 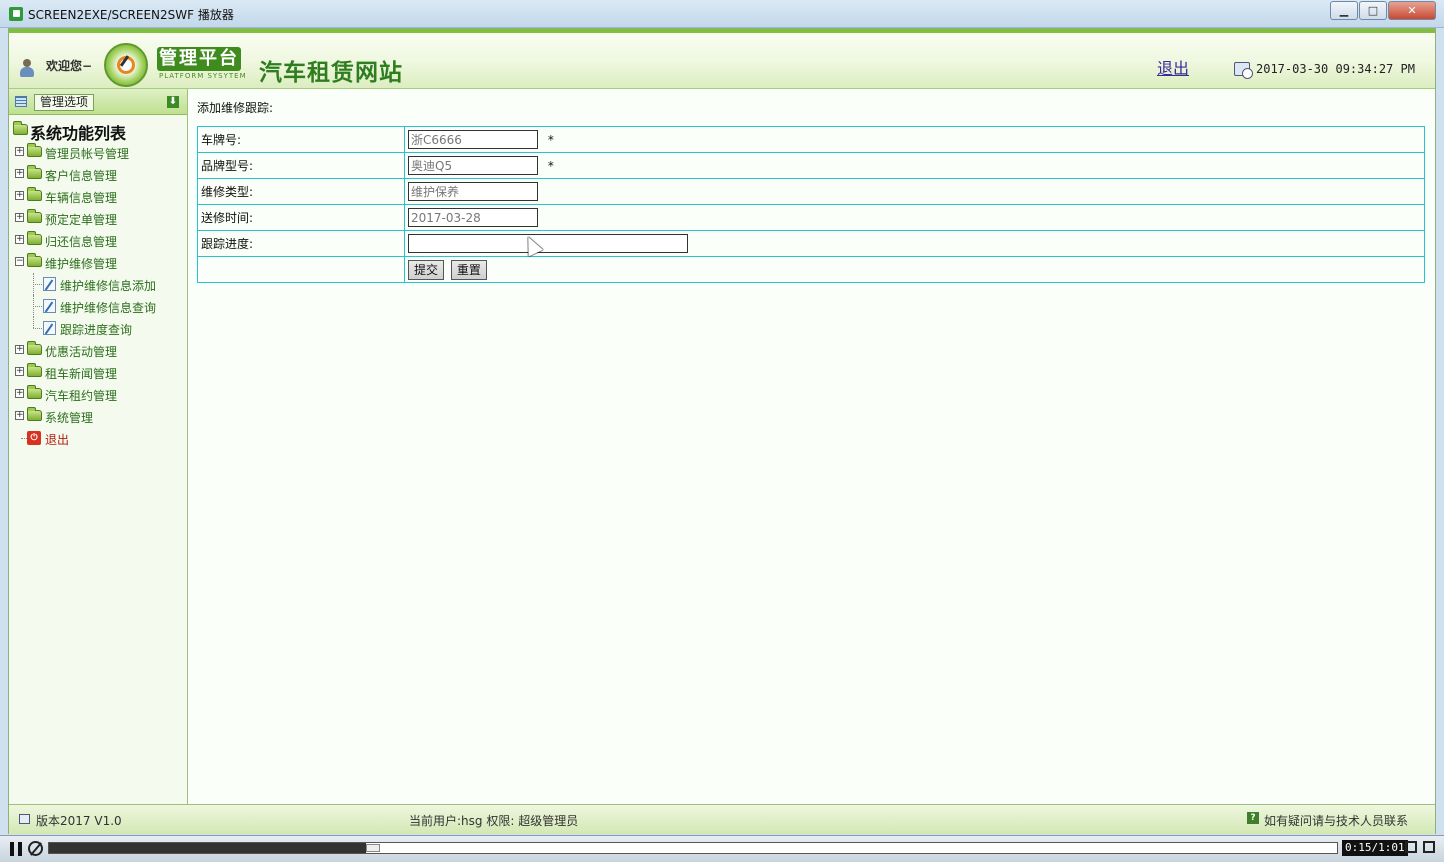 I want to click on model-input, so click(x=473, y=165).